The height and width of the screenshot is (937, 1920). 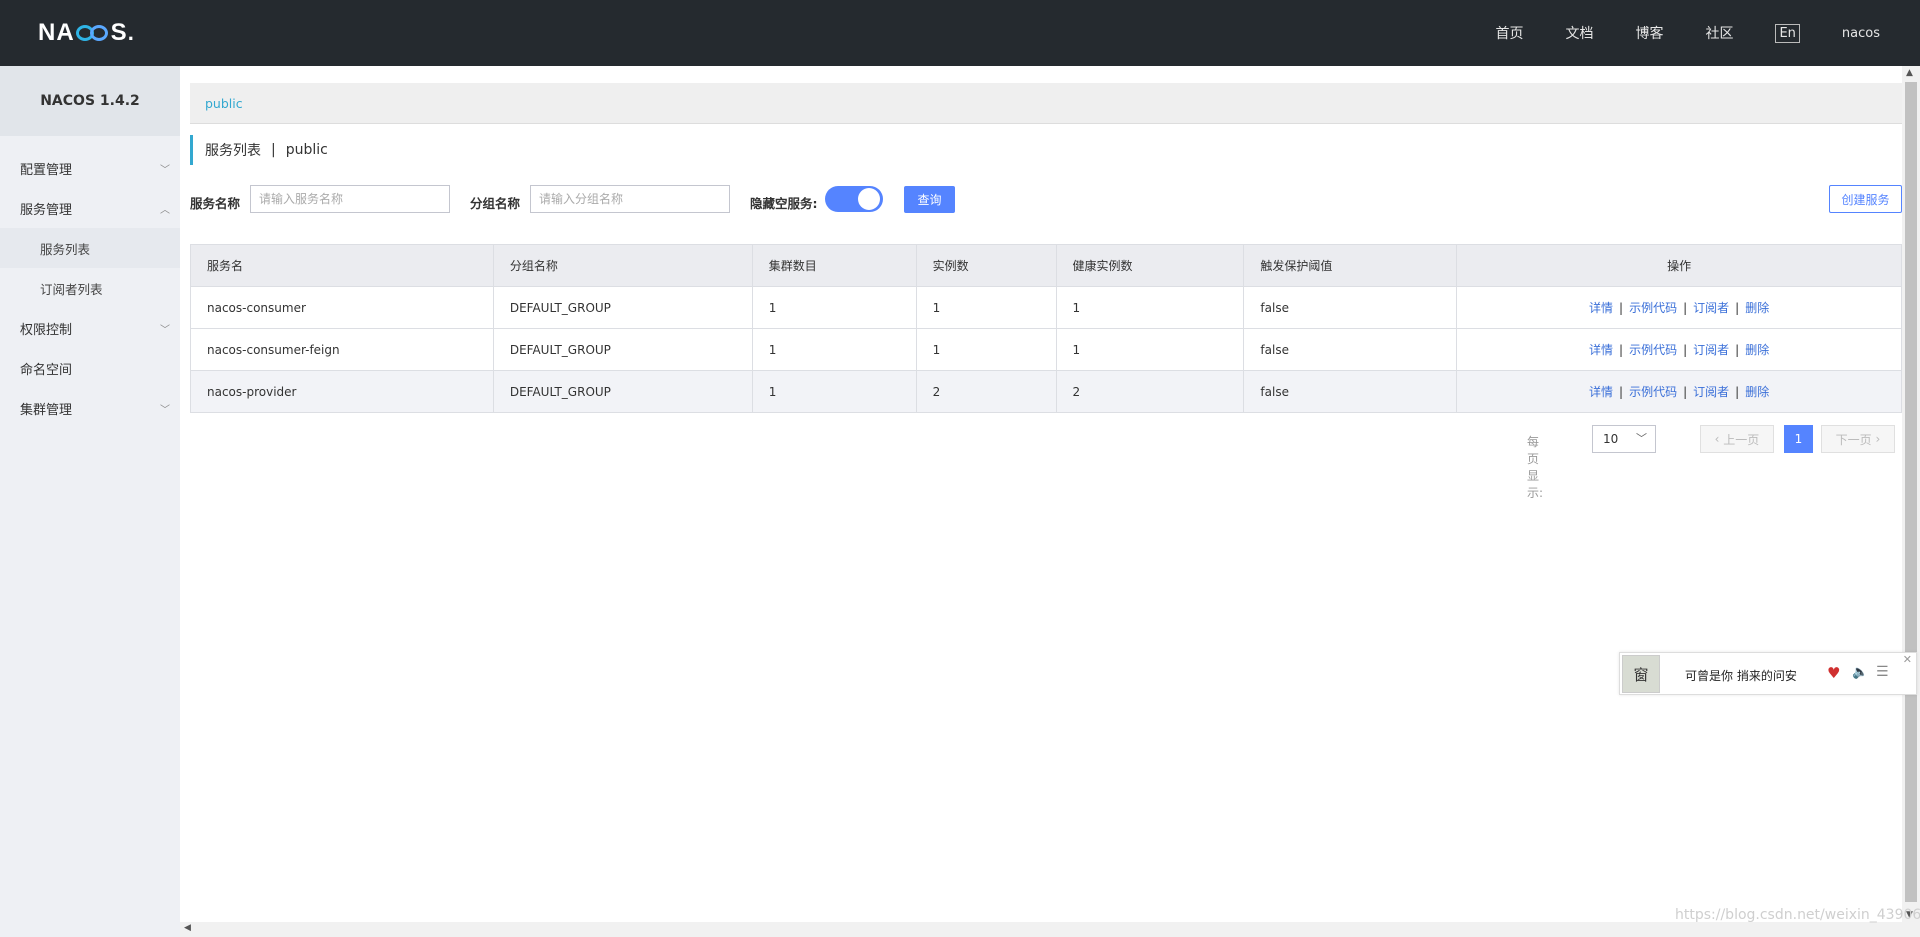 What do you see at coordinates (90, 408) in the screenshot?
I see `sidebar-item-cluster-management: 集群管理 ﹀` at bounding box center [90, 408].